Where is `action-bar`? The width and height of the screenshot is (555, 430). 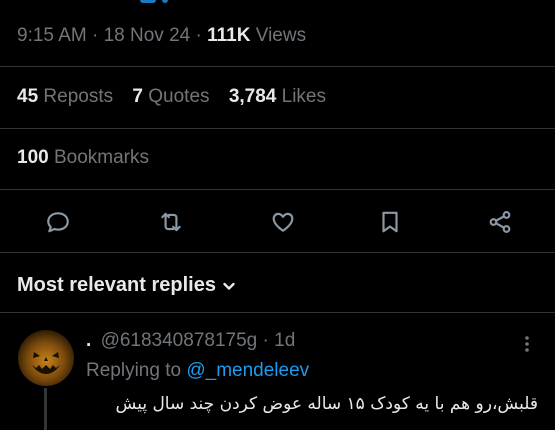
action-bar is located at coordinates (277, 222).